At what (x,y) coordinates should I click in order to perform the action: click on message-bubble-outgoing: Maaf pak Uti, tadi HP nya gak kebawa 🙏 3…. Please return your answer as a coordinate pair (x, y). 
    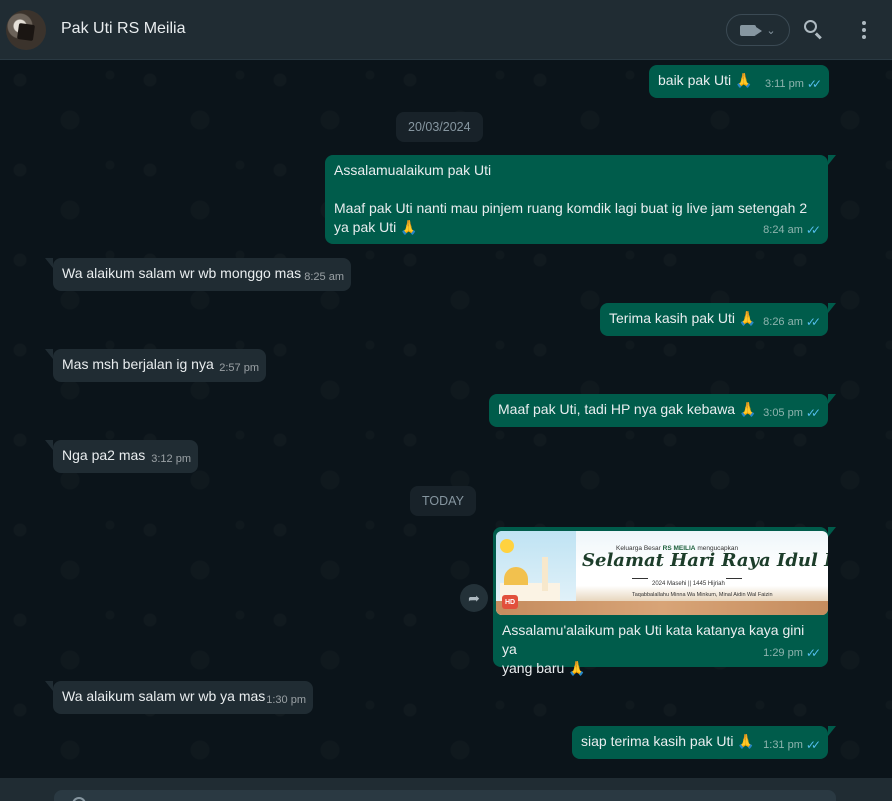
    Looking at the image, I should click on (662, 410).